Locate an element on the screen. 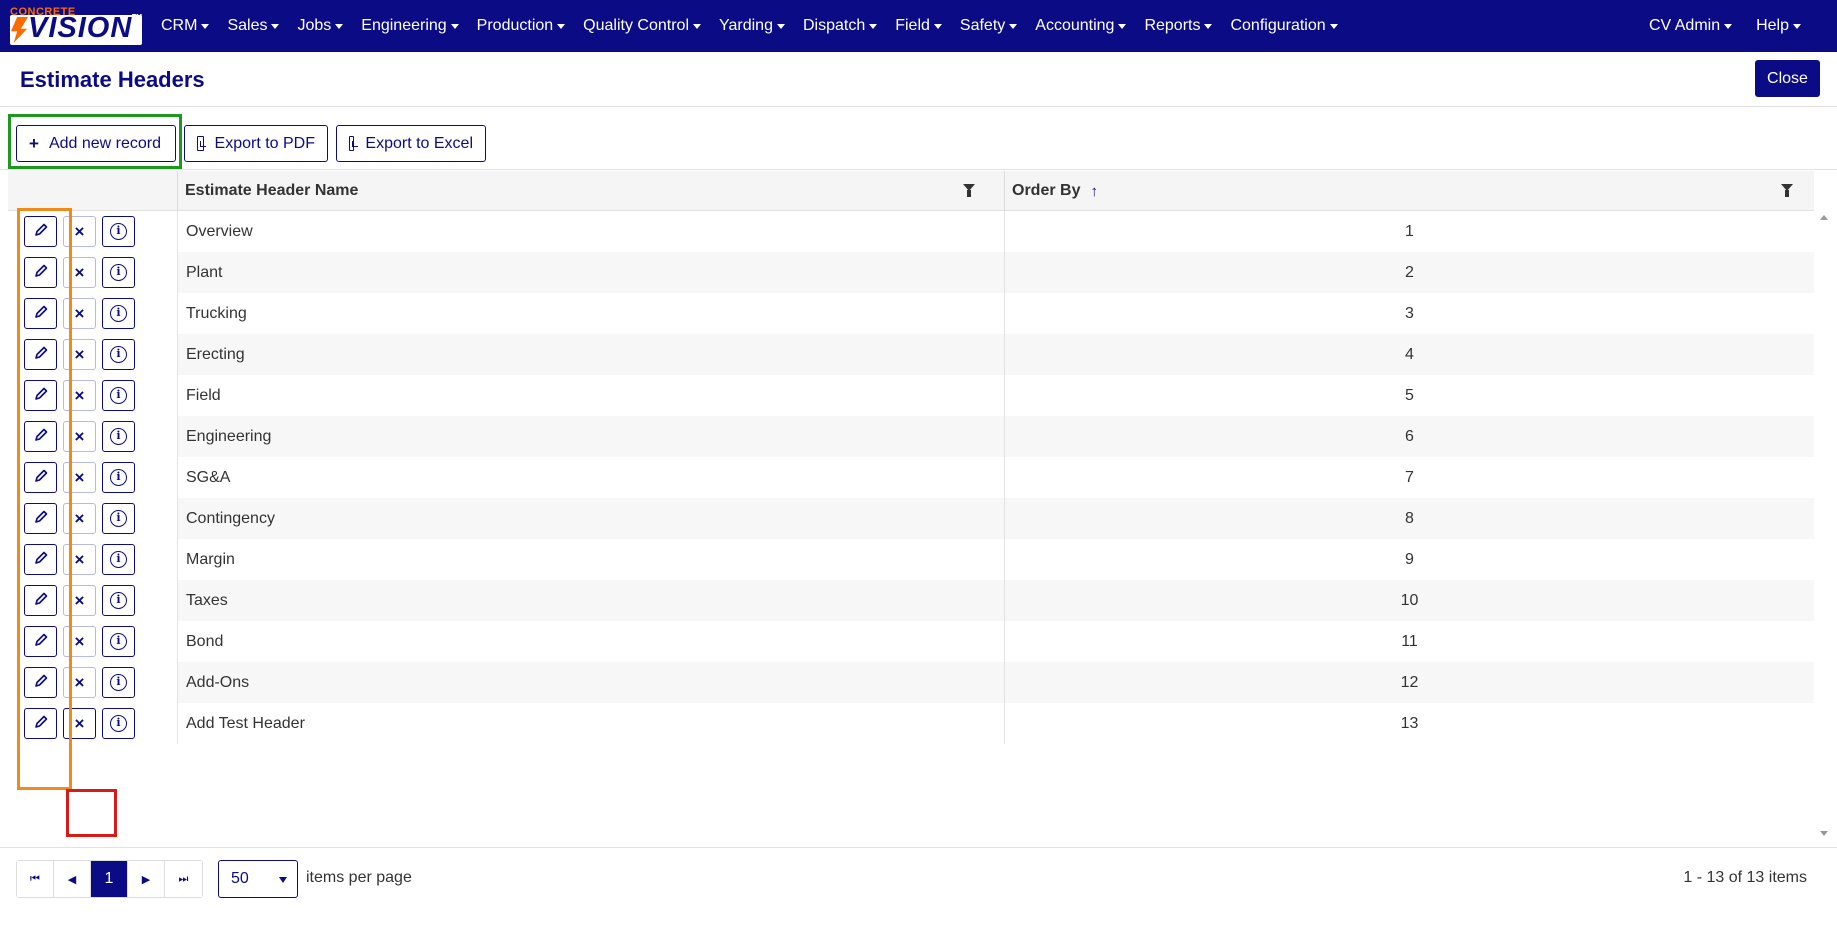 The width and height of the screenshot is (1837, 936). table-row: × i Overview 1 is located at coordinates (911, 231).